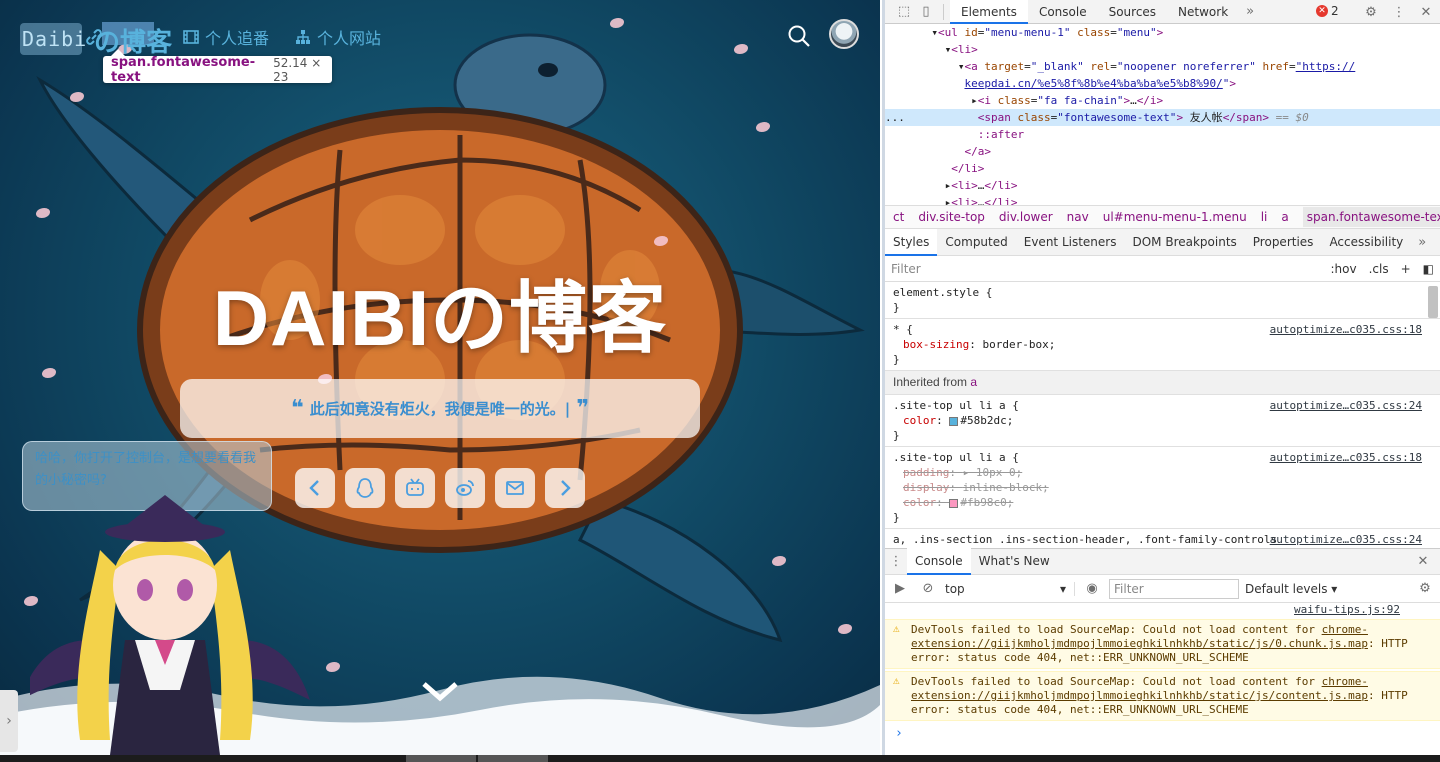 The image size is (1440, 762). Describe the element at coordinates (54, 39) in the screenshot. I see `site-logo: Daibi` at that location.